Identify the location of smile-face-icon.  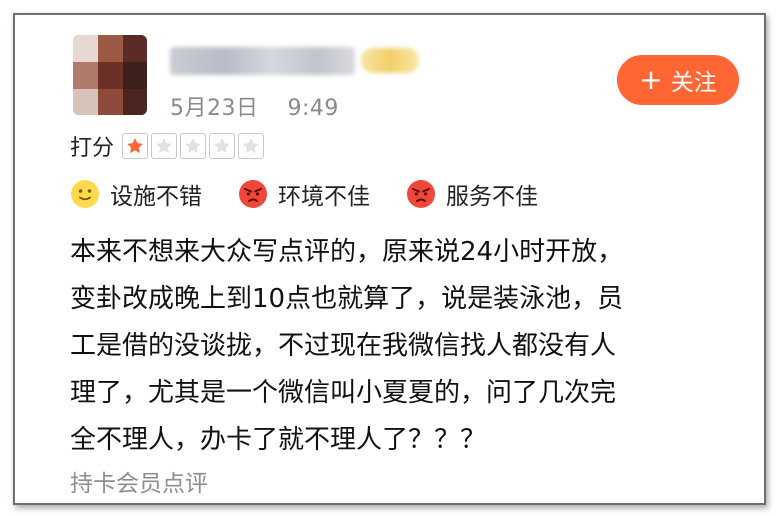
(85, 194).